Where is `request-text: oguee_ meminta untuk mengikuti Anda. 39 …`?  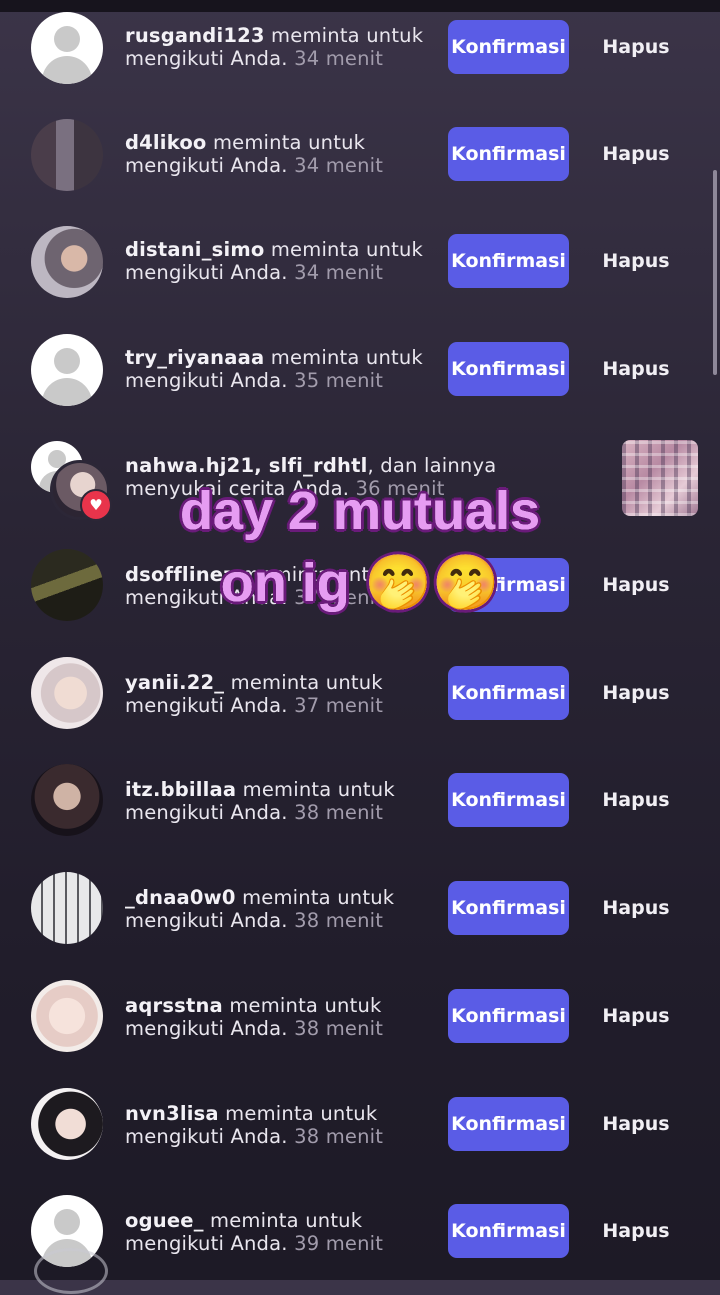 request-text: oguee_ meminta untuk mengikuti Anda. 39 … is located at coordinates (254, 1232).